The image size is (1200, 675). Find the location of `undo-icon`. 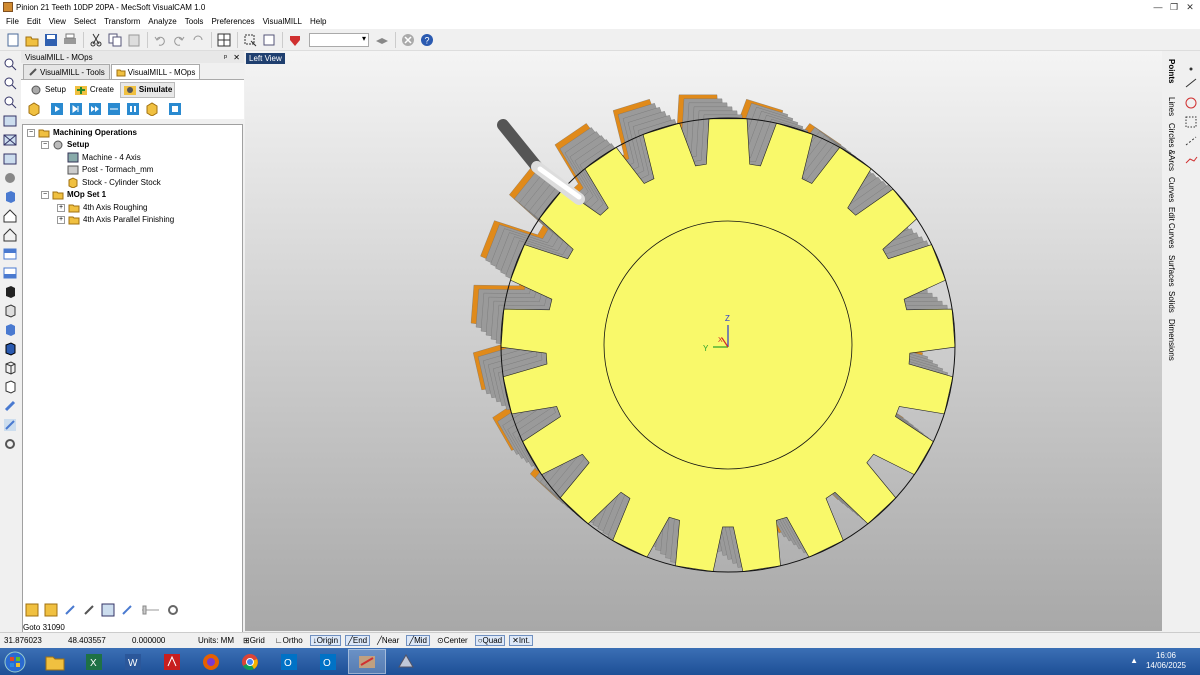

undo-icon is located at coordinates (160, 40).